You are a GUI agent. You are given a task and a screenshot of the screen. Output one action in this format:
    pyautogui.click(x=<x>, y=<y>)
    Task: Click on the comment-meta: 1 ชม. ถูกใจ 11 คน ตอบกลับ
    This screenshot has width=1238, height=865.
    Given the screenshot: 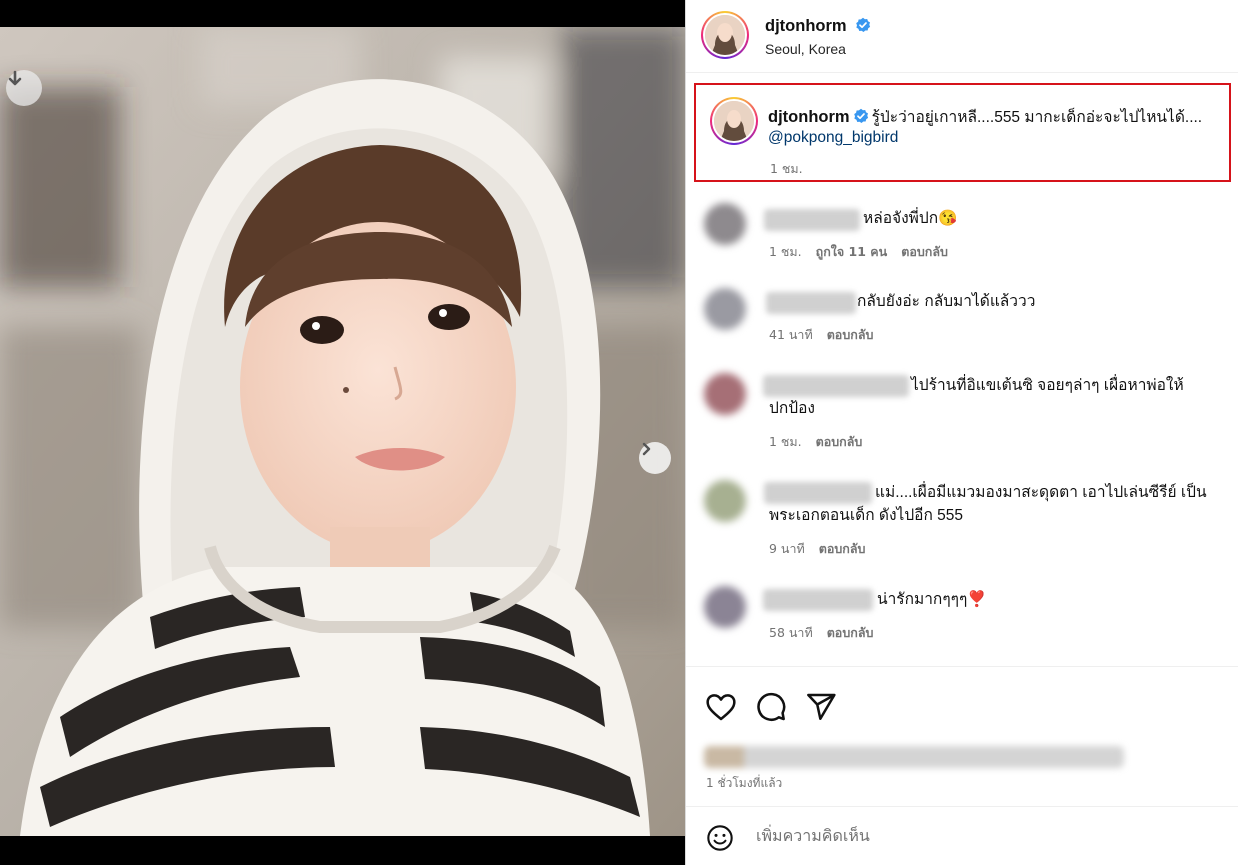 What is the action you would take?
    pyautogui.click(x=865, y=252)
    